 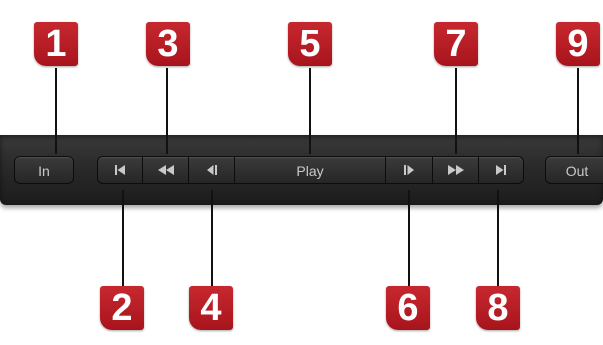 I want to click on step-forward-button, so click(x=409, y=170).